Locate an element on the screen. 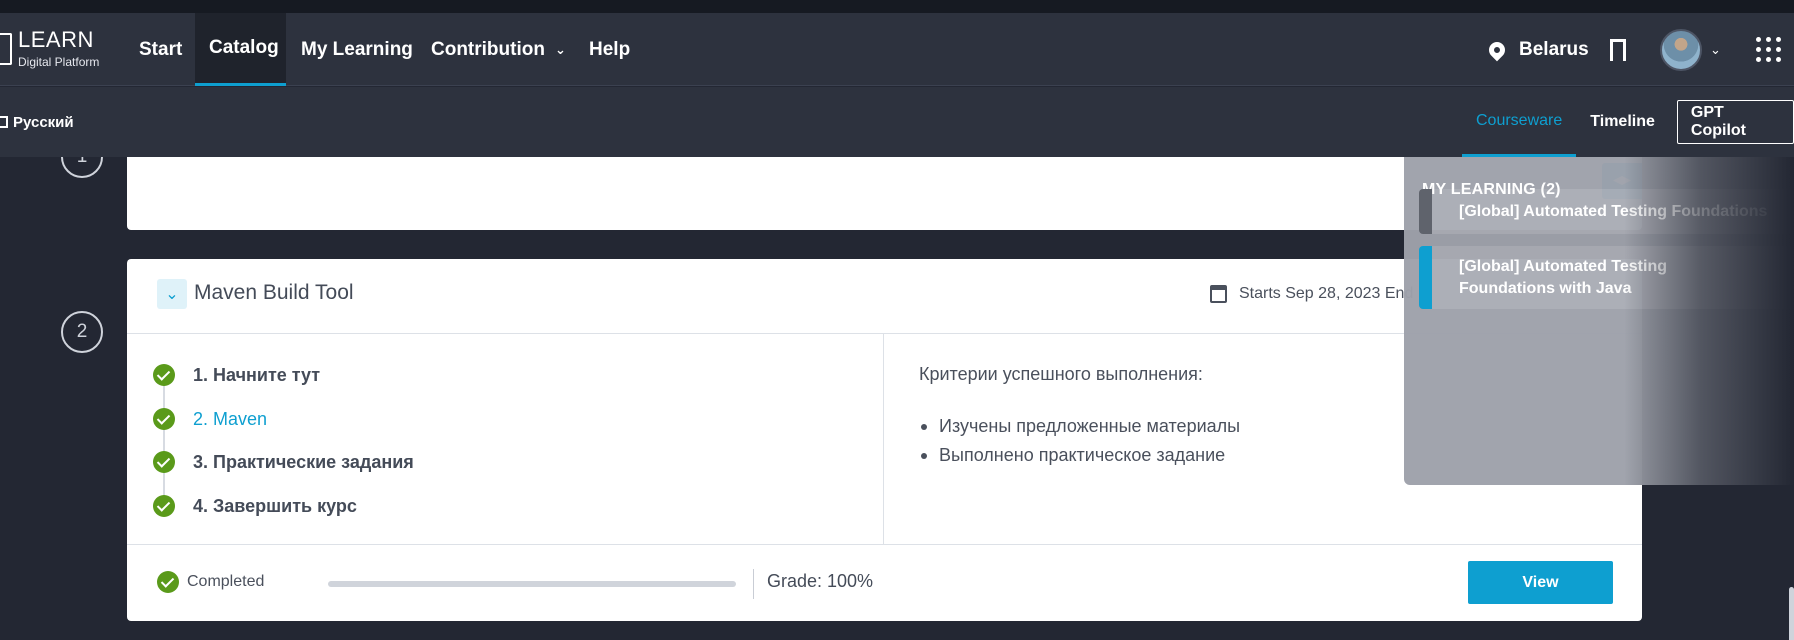 This screenshot has height=640, width=1794. apps-grid-icon is located at coordinates (1768, 49).